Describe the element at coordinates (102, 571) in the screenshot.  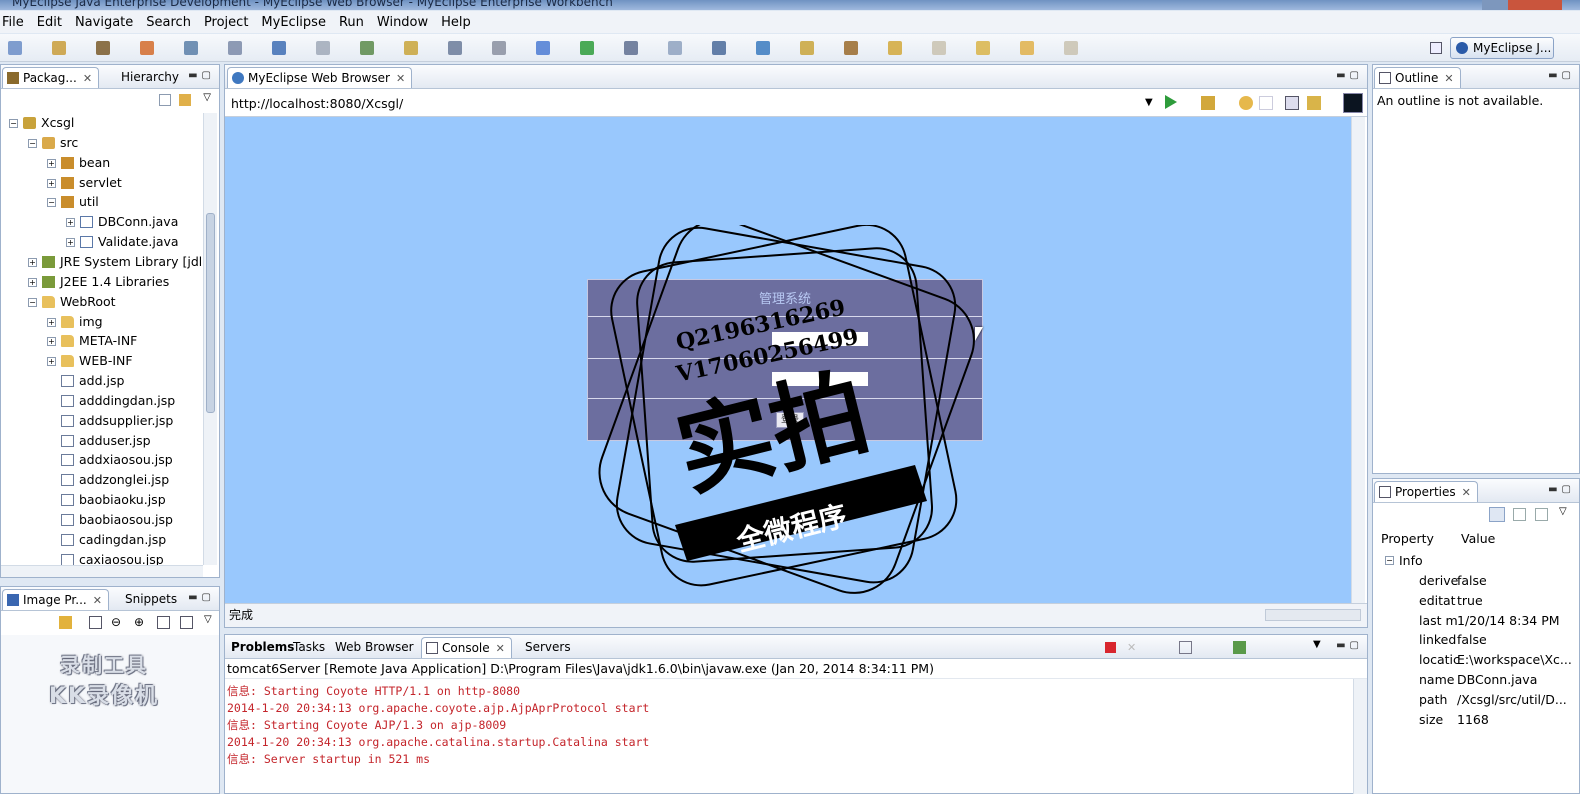
I see `package-tree-hscrollbar` at that location.